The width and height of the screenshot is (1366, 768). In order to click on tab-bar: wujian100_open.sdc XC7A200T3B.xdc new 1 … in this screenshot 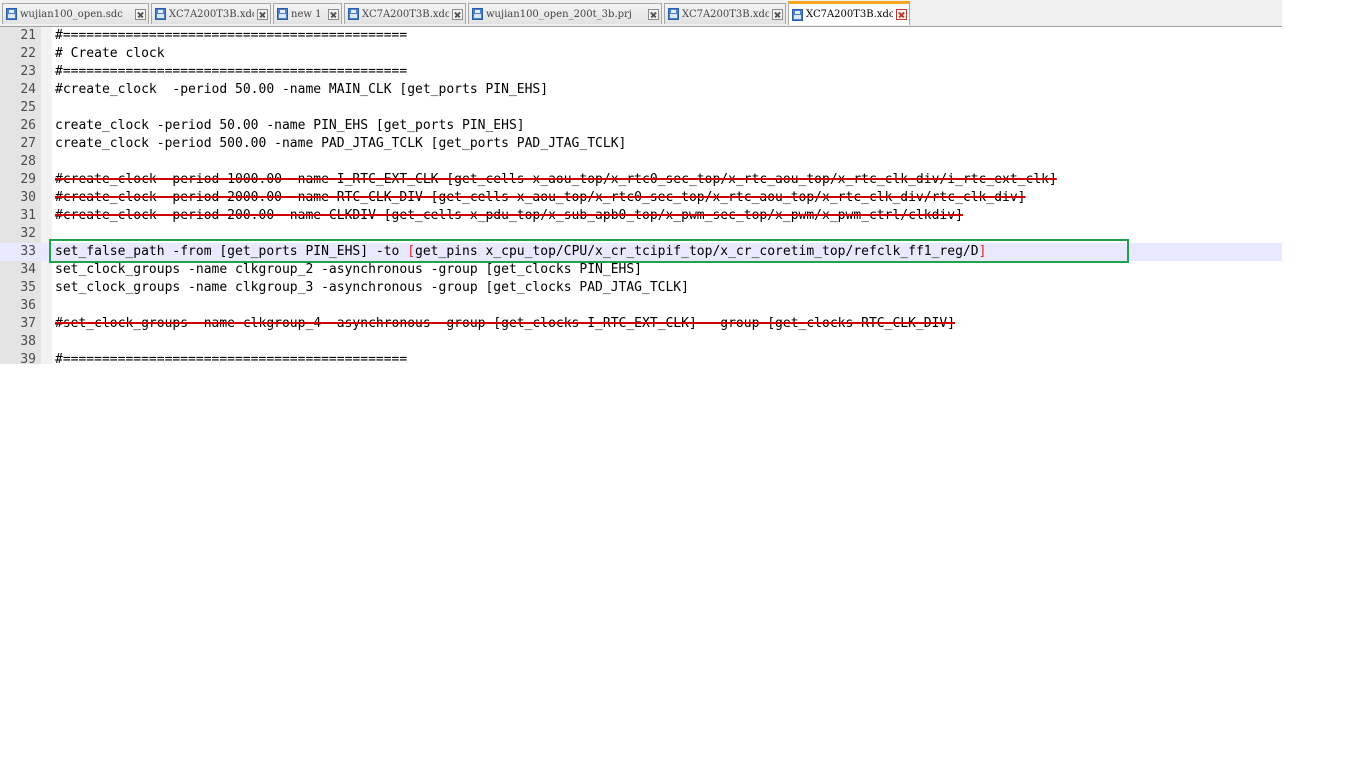, I will do `click(641, 13)`.